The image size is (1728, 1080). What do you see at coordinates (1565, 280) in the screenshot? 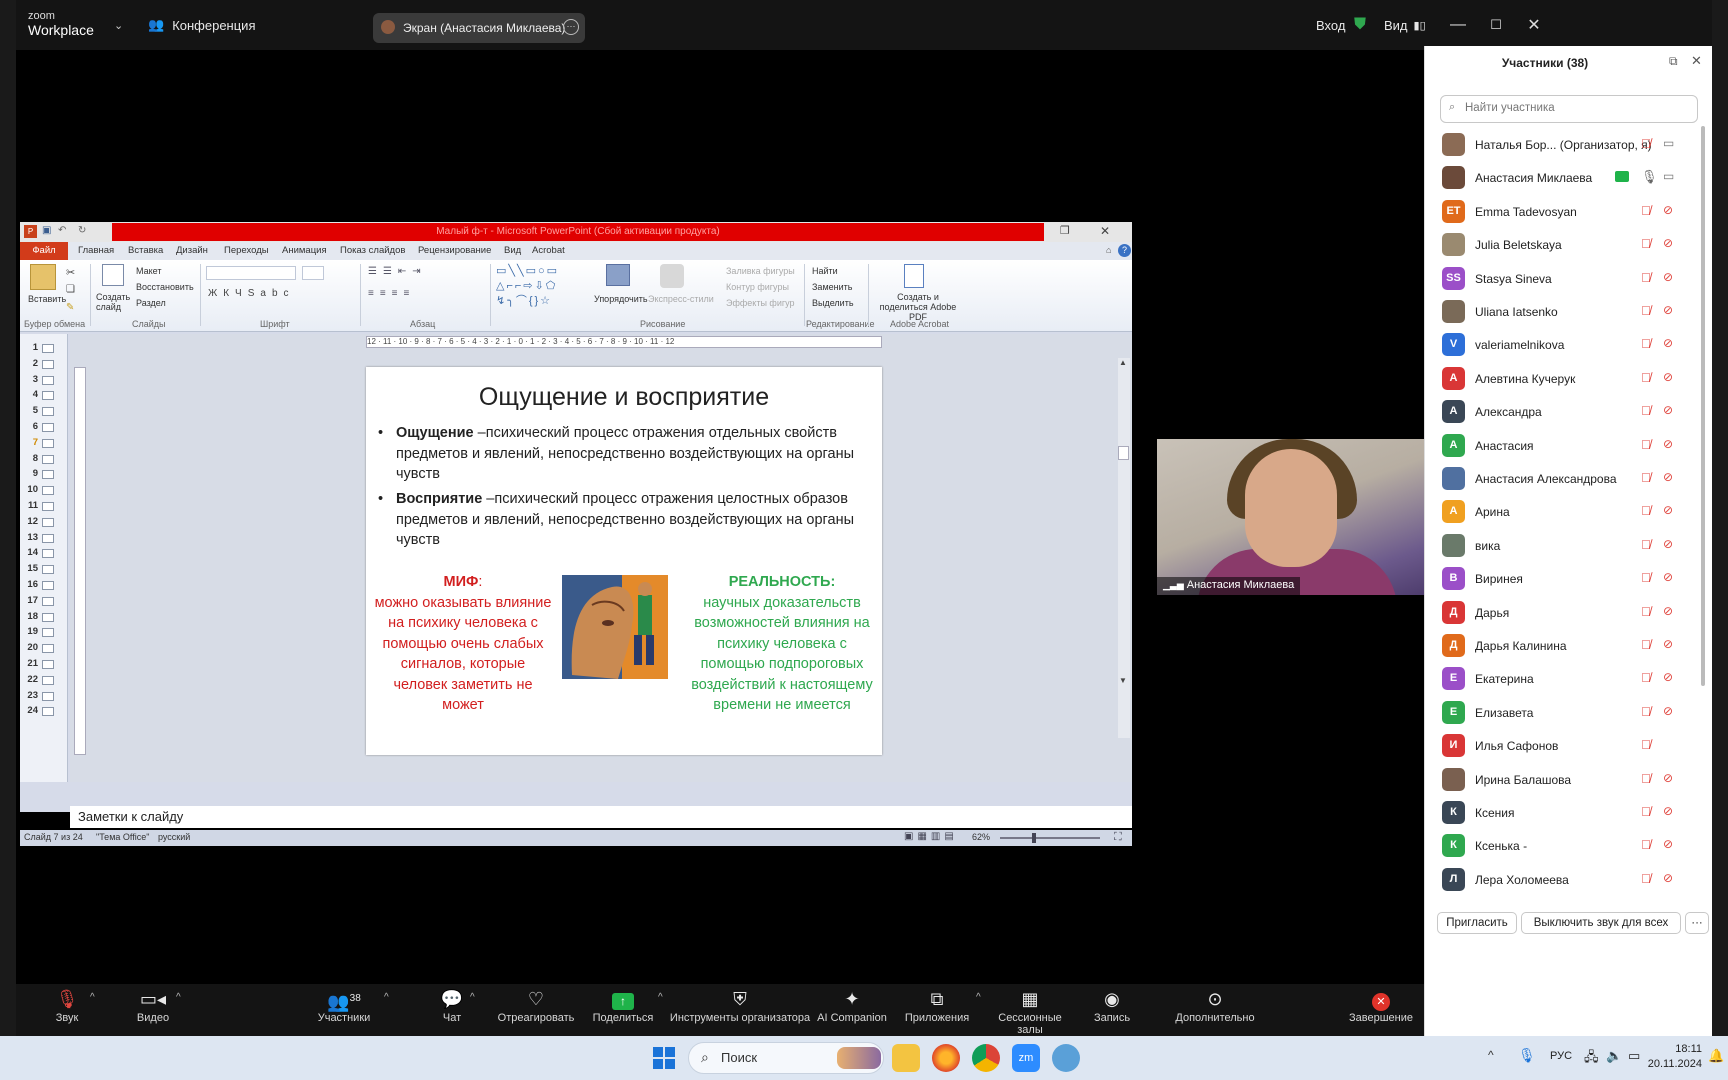
I see `participant-row: SS Stasya Sineva 🎙̸ ⊘` at bounding box center [1565, 280].